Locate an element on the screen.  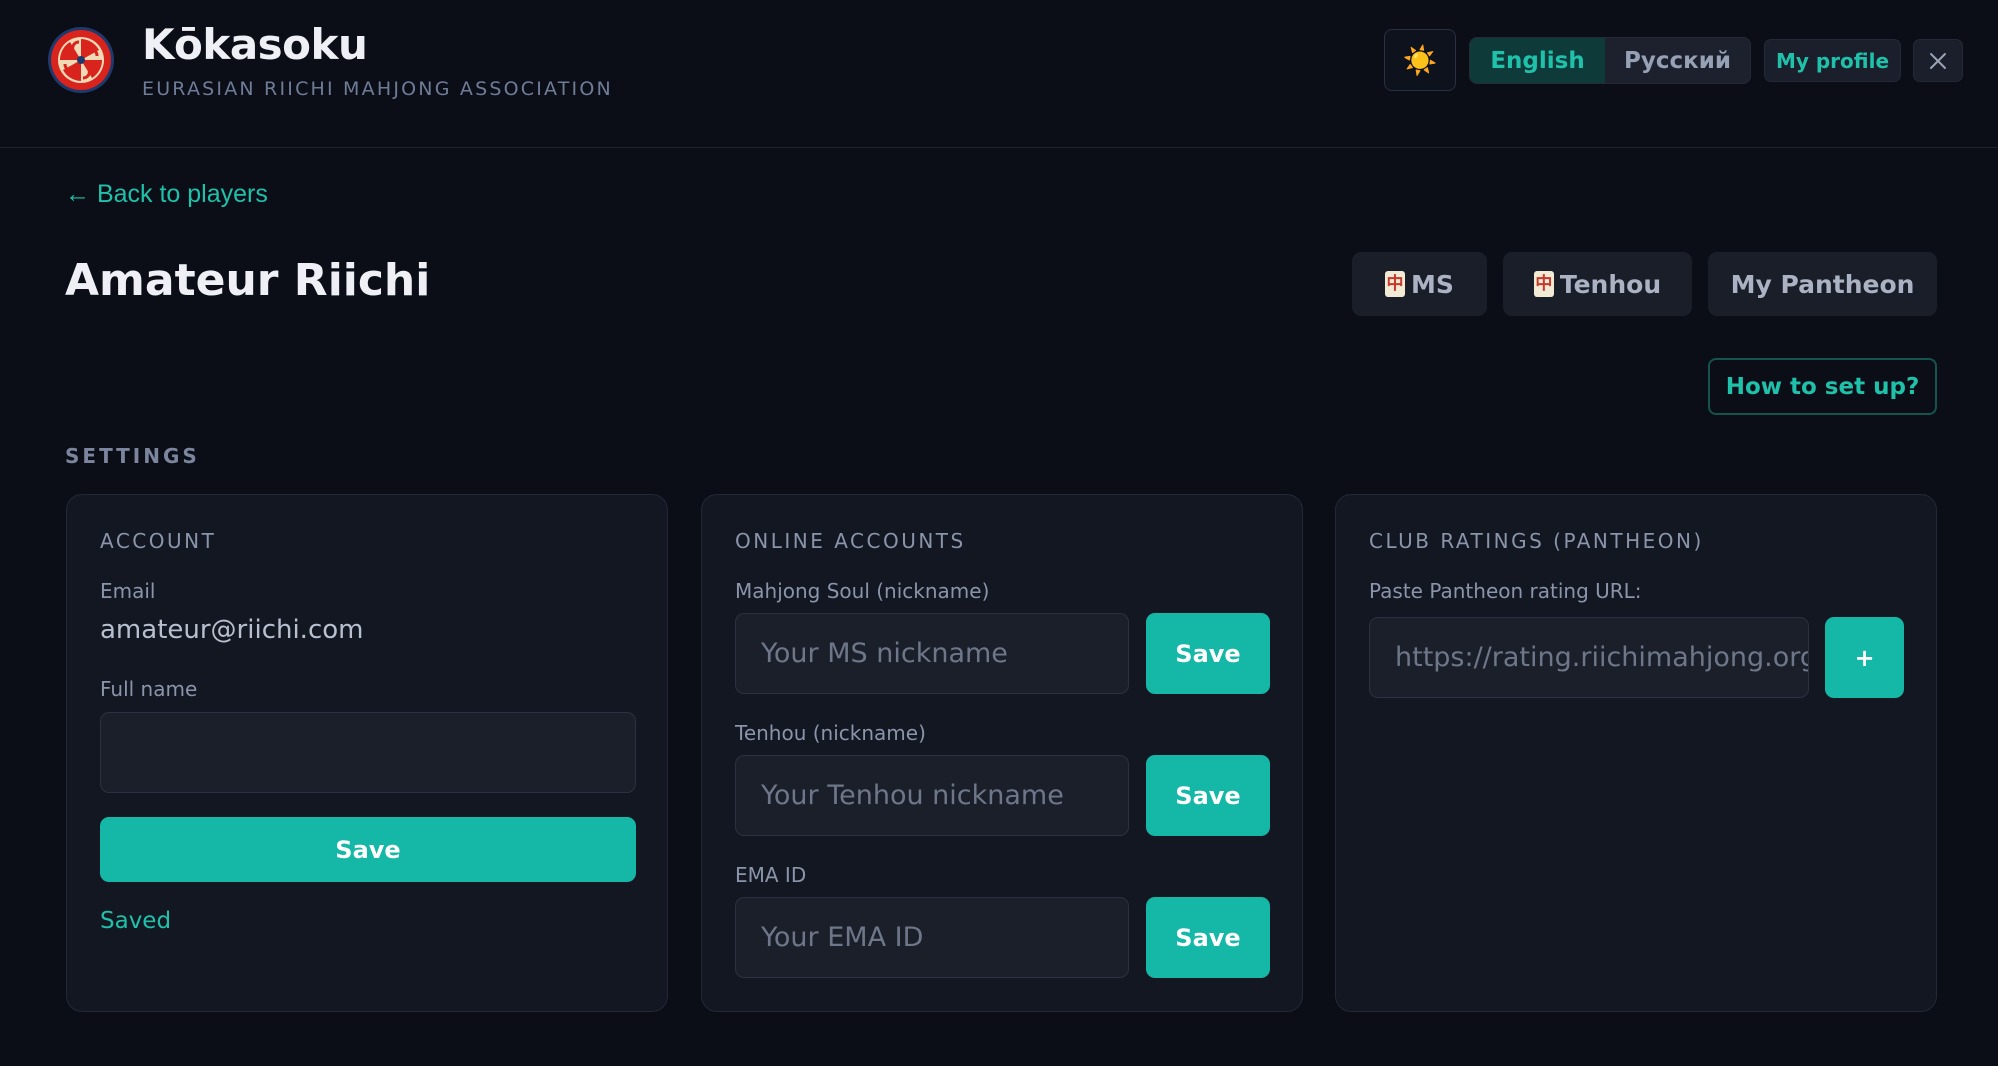
full-name-input is located at coordinates (368, 752).